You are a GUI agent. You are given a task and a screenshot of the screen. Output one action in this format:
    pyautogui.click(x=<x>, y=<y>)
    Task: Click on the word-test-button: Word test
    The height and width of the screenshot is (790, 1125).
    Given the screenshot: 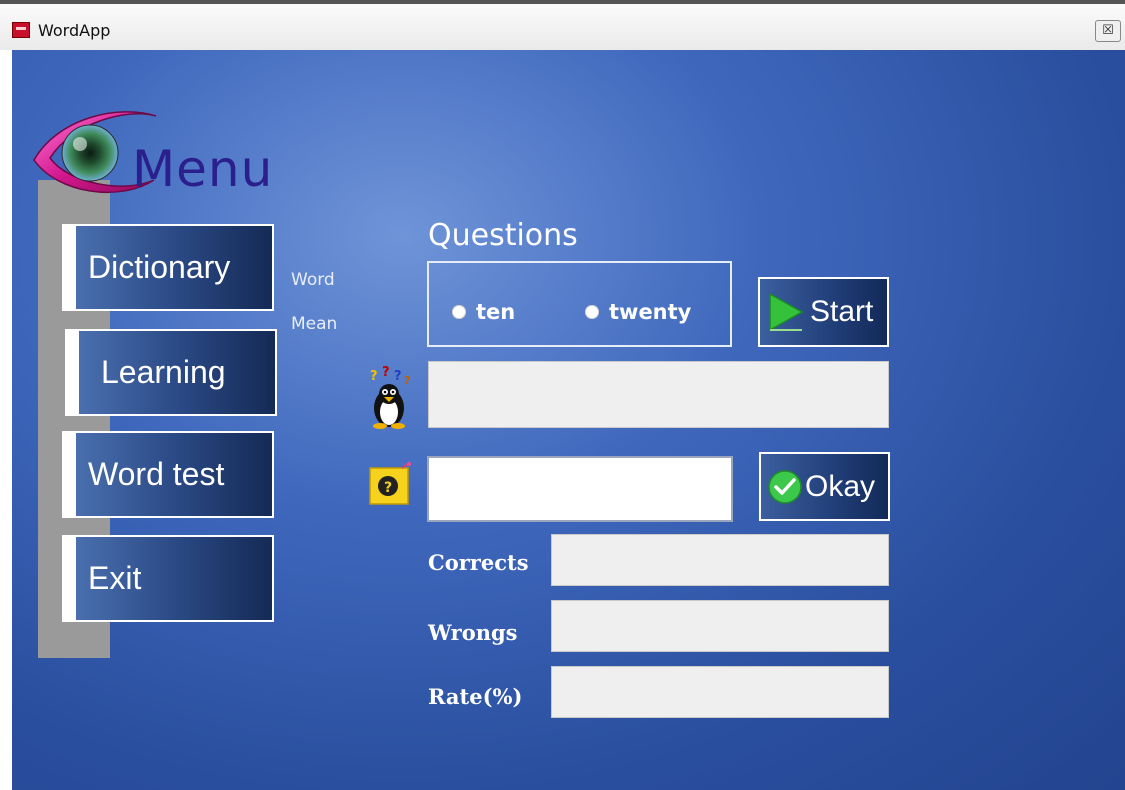 What is the action you would take?
    pyautogui.click(x=168, y=474)
    